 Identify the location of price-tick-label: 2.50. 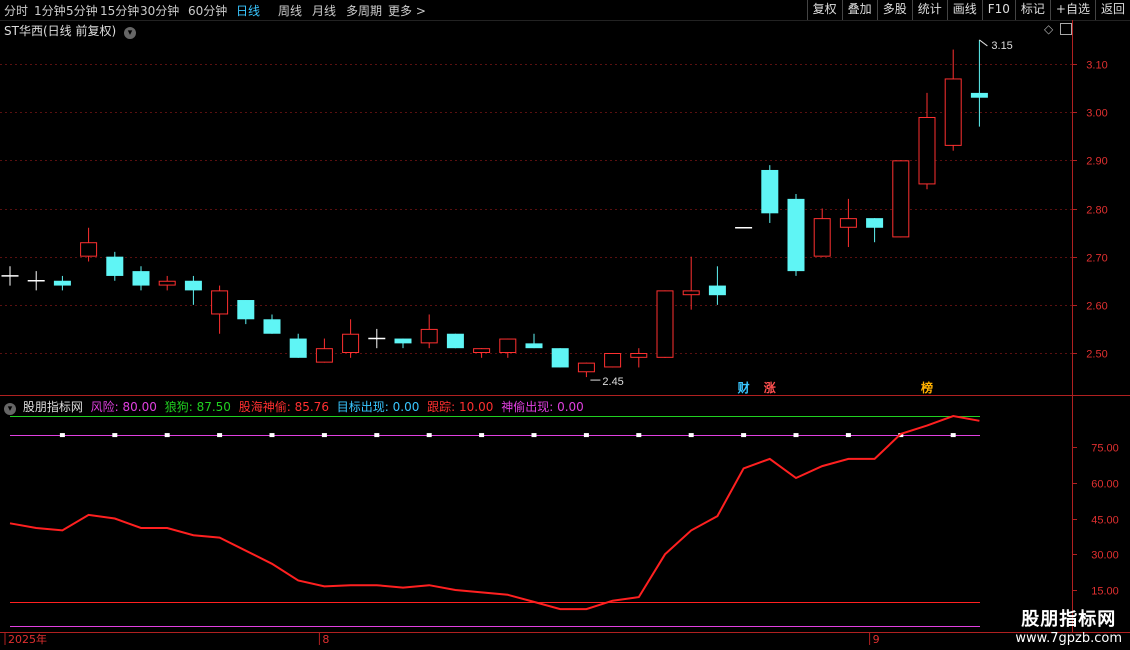
(1096, 355).